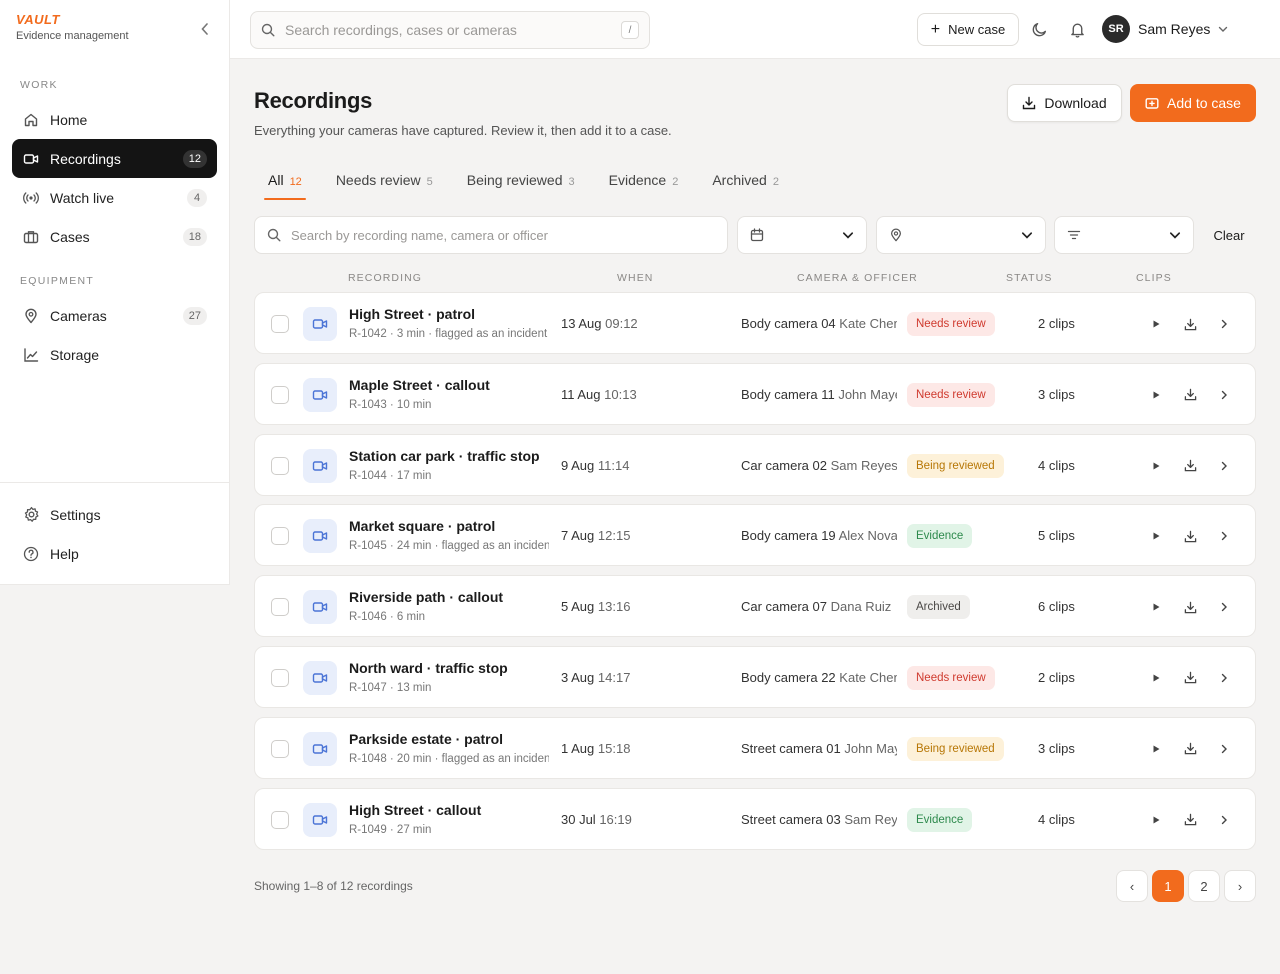 The image size is (1280, 974). Describe the element at coordinates (57, 281) in the screenshot. I see `section-label-equipment: EQUIPMENT` at that location.